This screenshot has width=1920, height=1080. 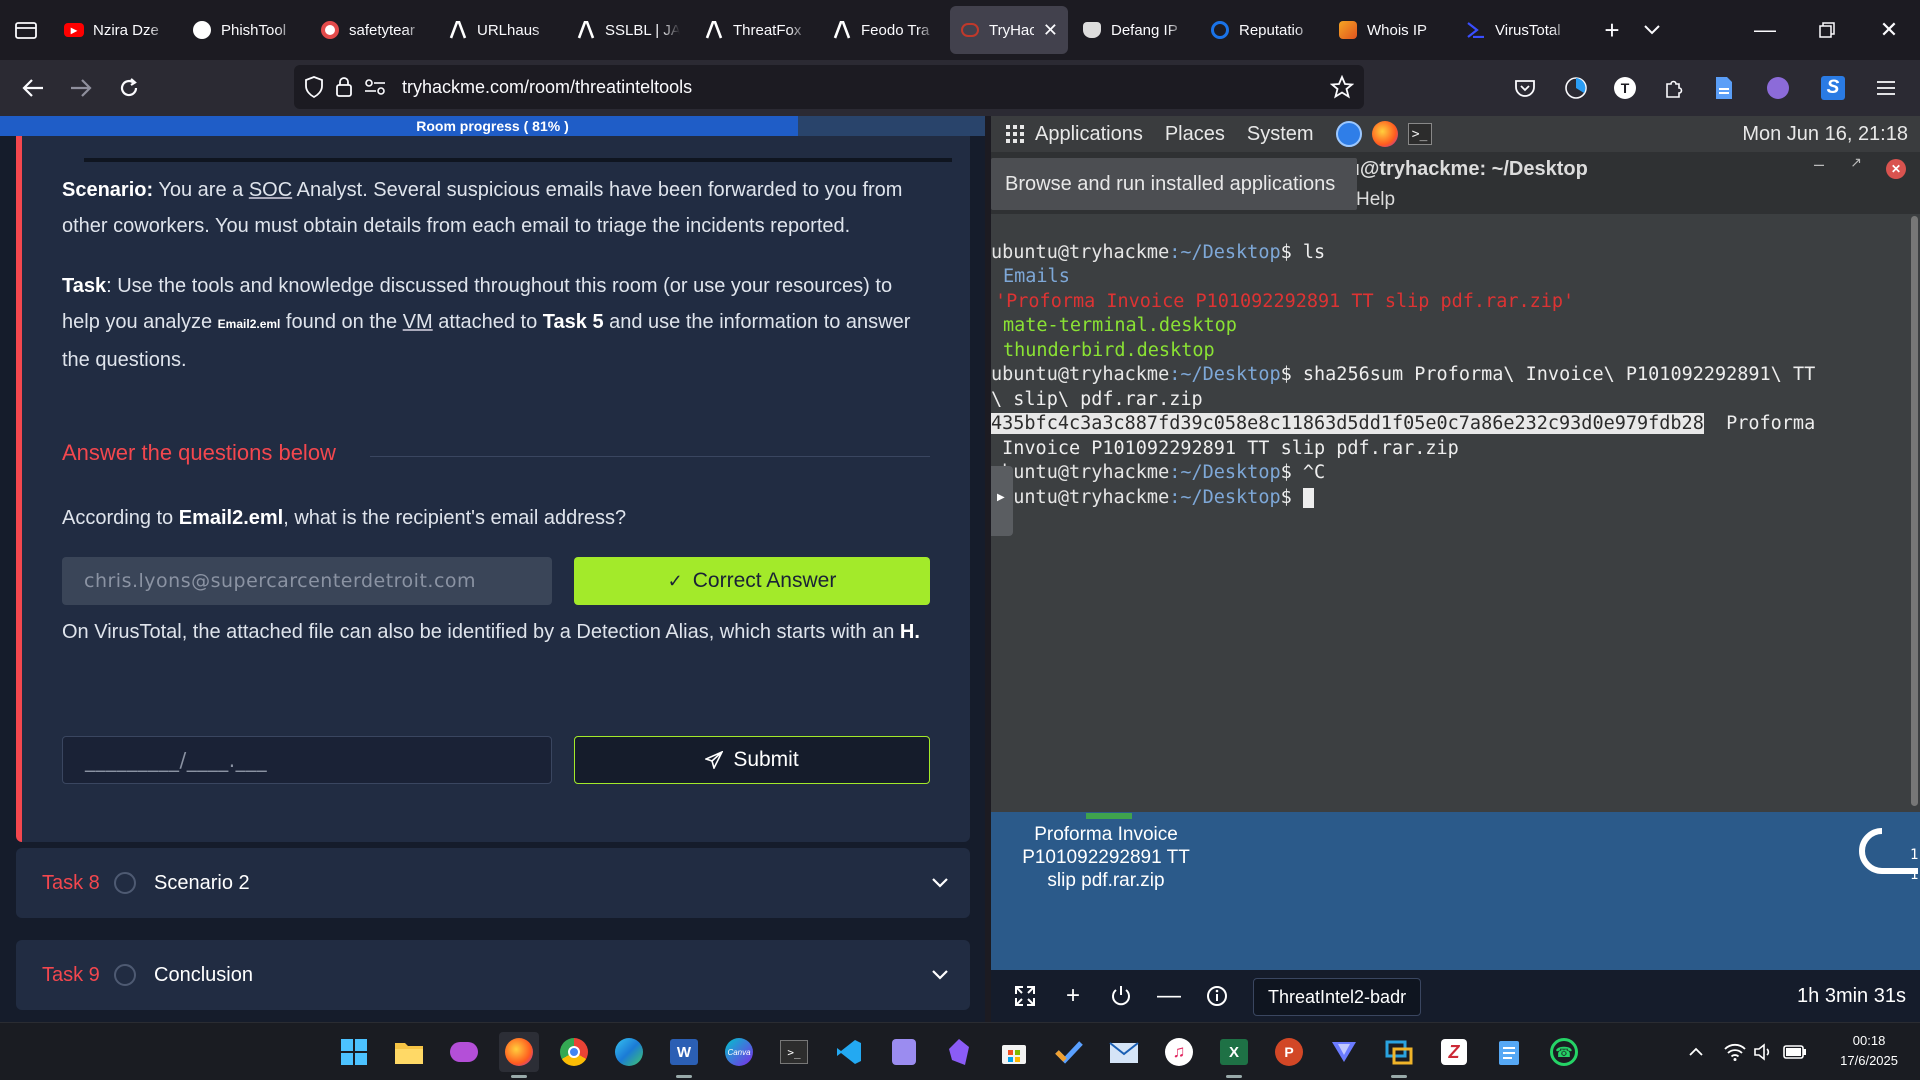 What do you see at coordinates (1025, 996) in the screenshot?
I see `fullscreen-button` at bounding box center [1025, 996].